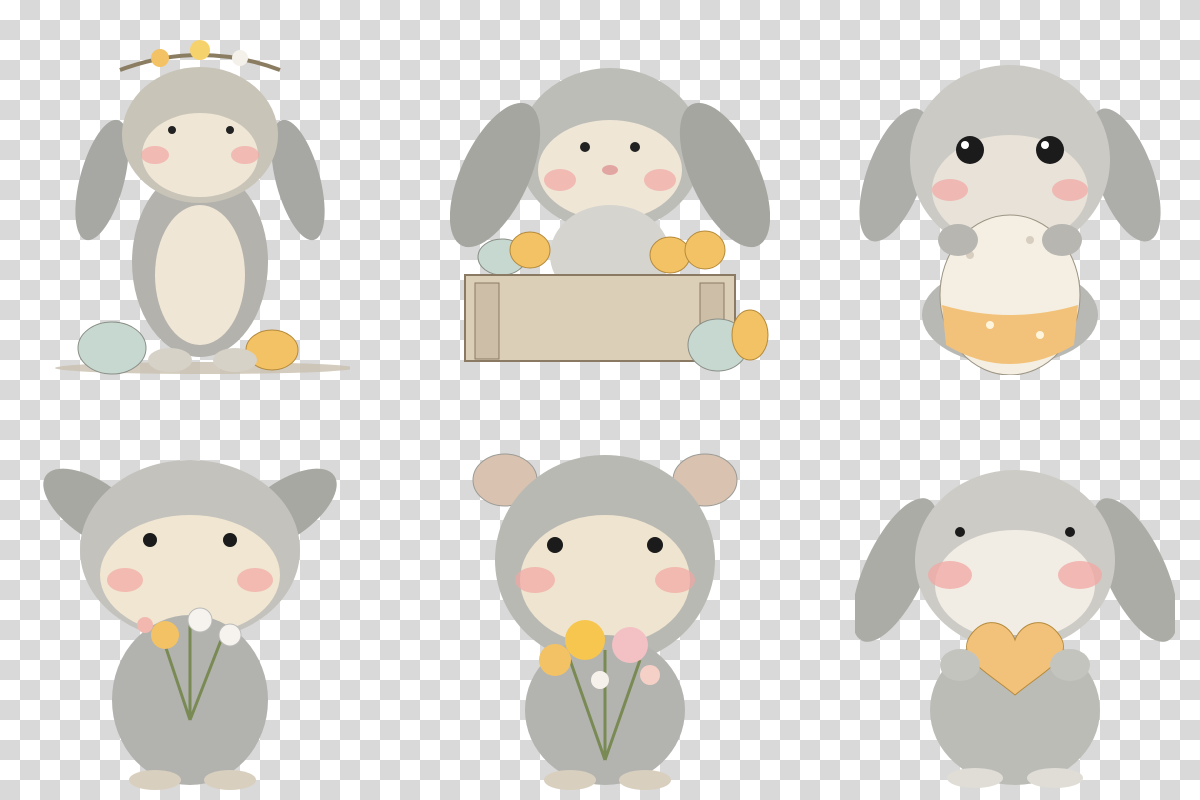 The image size is (1200, 800). Describe the element at coordinates (1015, 615) in the screenshot. I see `bunny-holding-heart` at that location.